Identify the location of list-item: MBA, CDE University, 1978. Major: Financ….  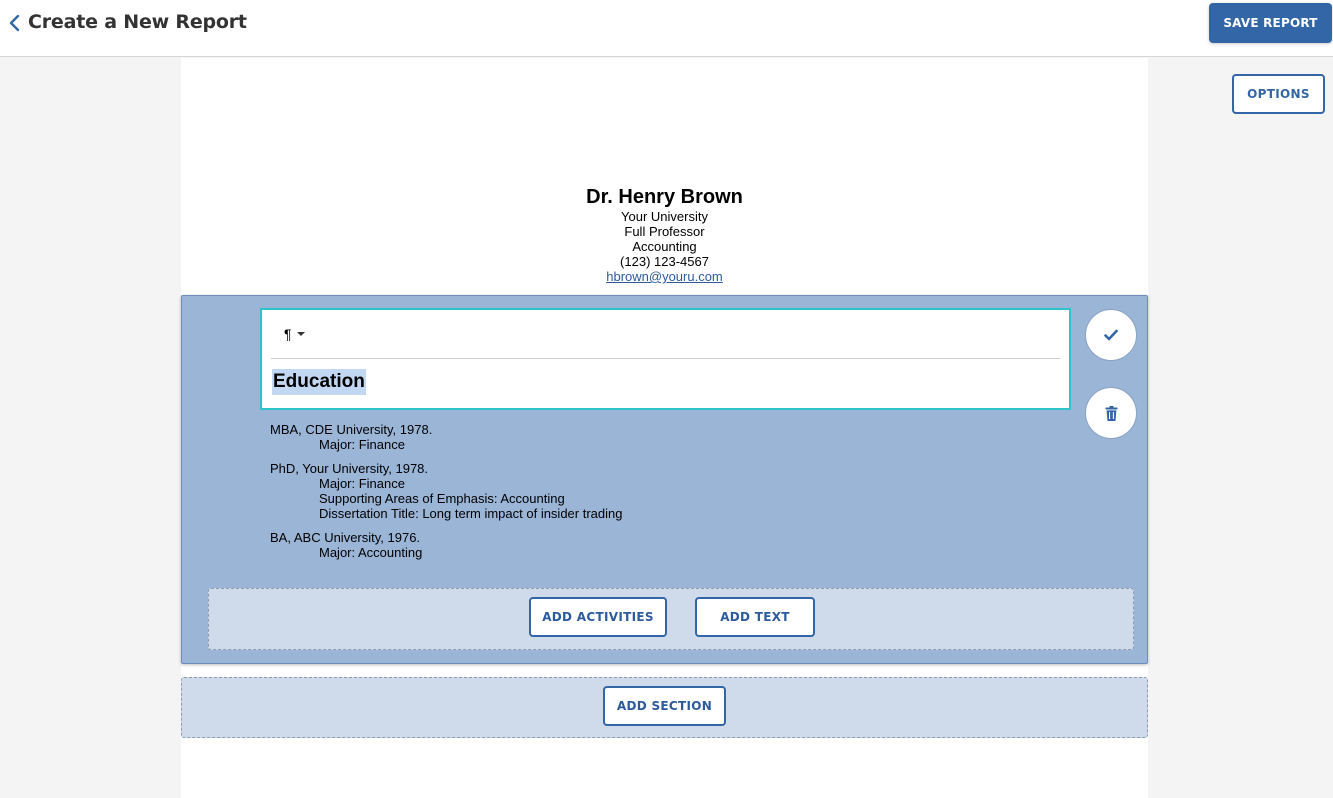
(446, 437).